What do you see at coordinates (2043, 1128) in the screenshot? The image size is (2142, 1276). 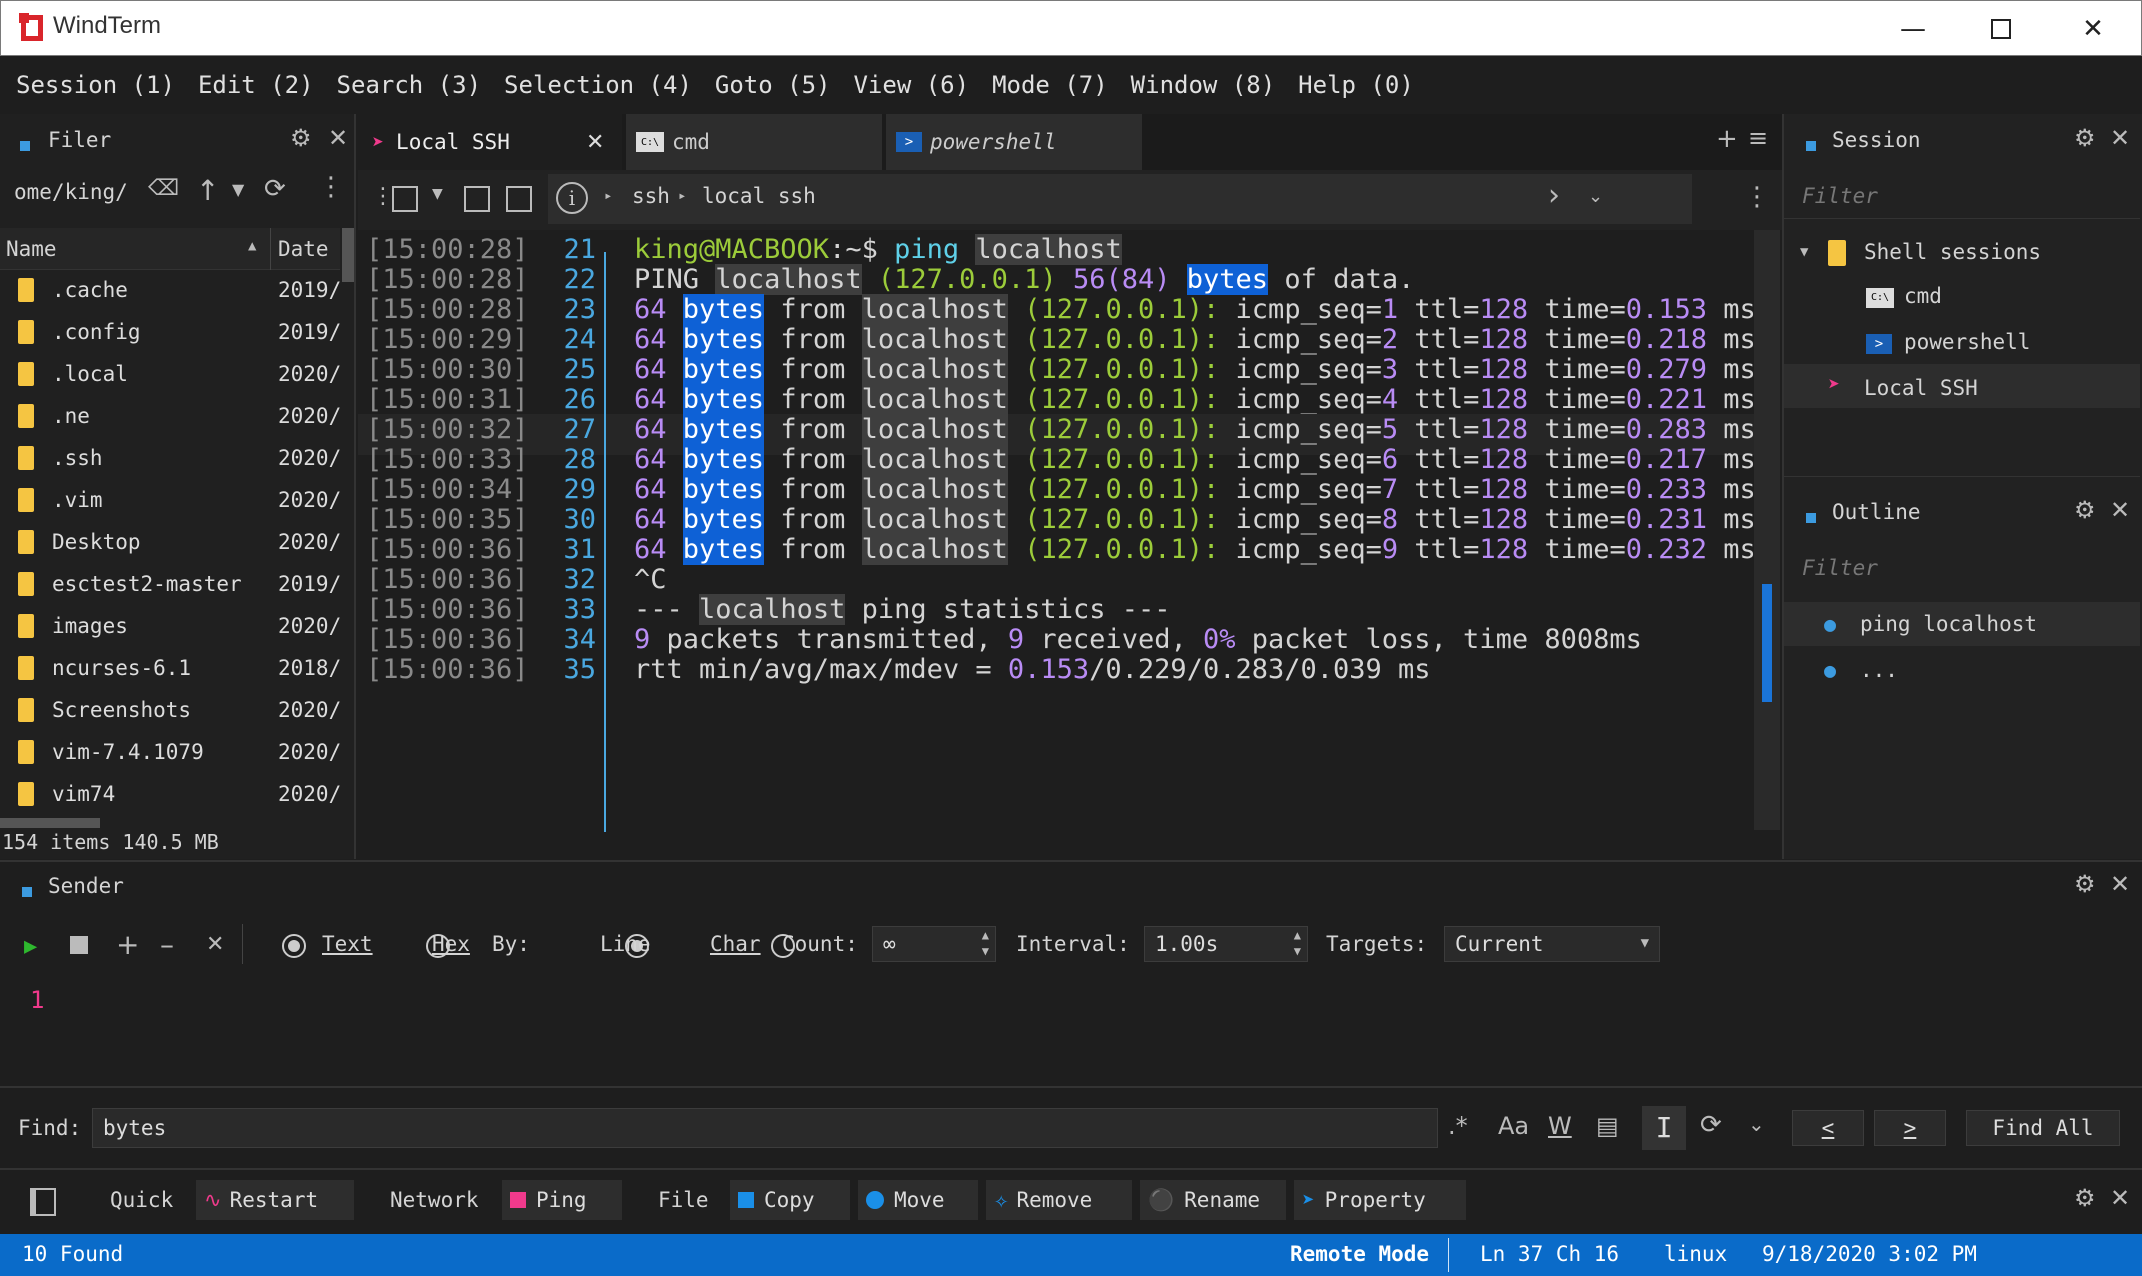 I see `find-all-button: Find All` at bounding box center [2043, 1128].